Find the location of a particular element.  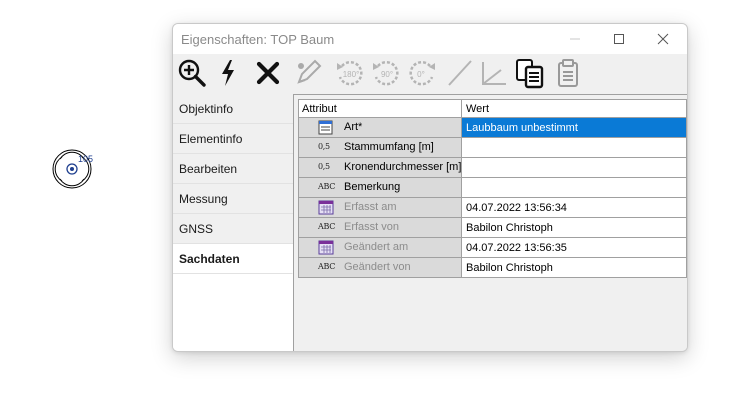

attribute-cell: ABC Bemerkung is located at coordinates (380, 187).